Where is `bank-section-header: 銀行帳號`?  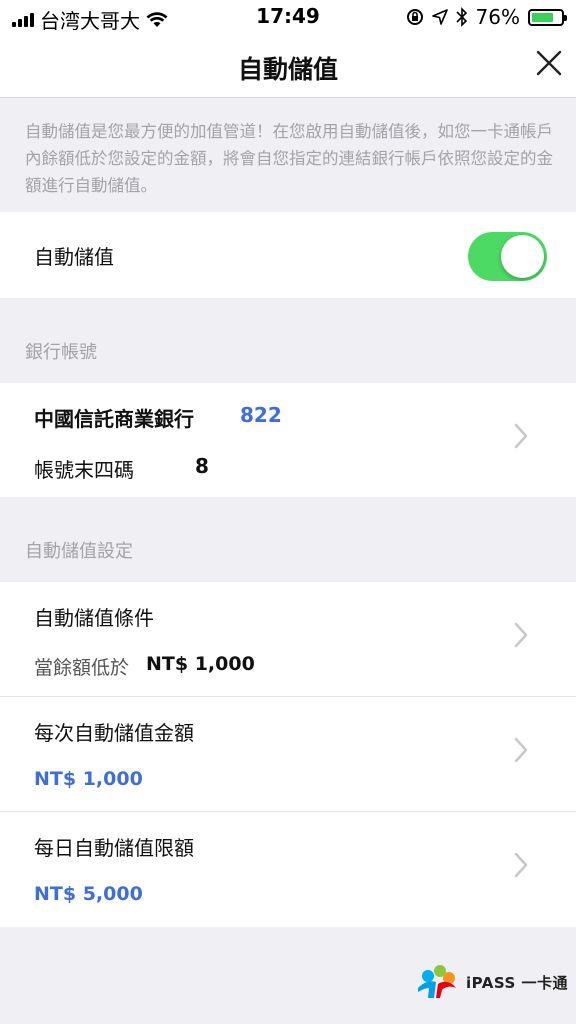
bank-section-header: 銀行帳號 is located at coordinates (61, 352).